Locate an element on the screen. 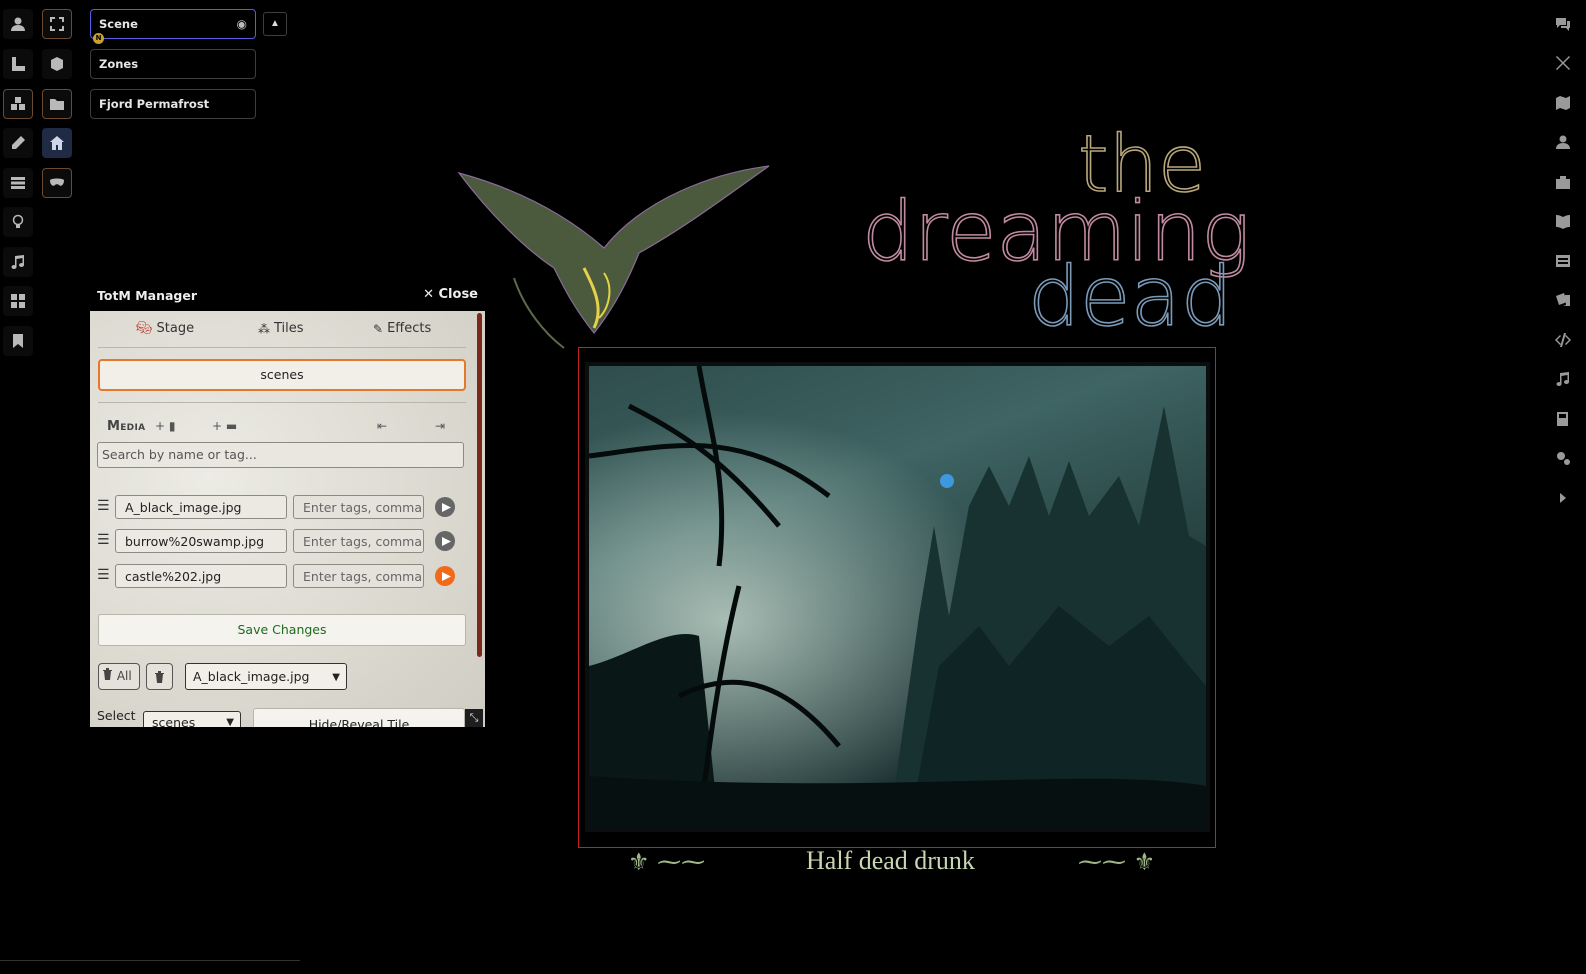 The image size is (1586, 974). scenes-tile-button: scenes is located at coordinates (282, 375).